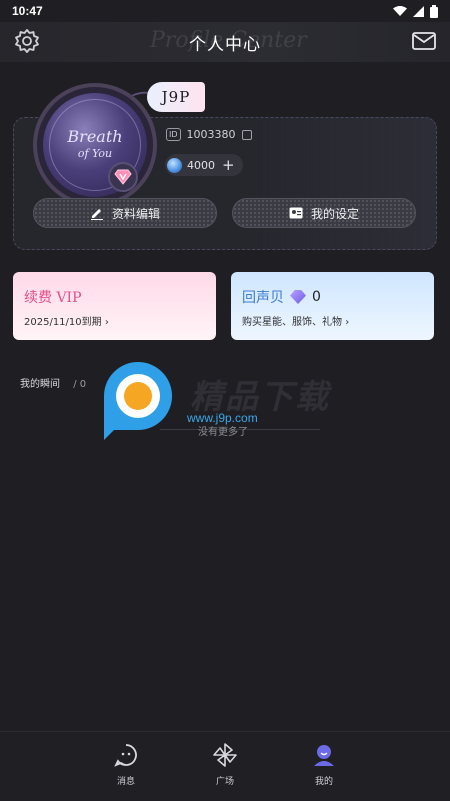 Image resolution: width=450 pixels, height=801 pixels. What do you see at coordinates (63, 322) in the screenshot?
I see `vip-expiry-text: 2025/11/10到期` at bounding box center [63, 322].